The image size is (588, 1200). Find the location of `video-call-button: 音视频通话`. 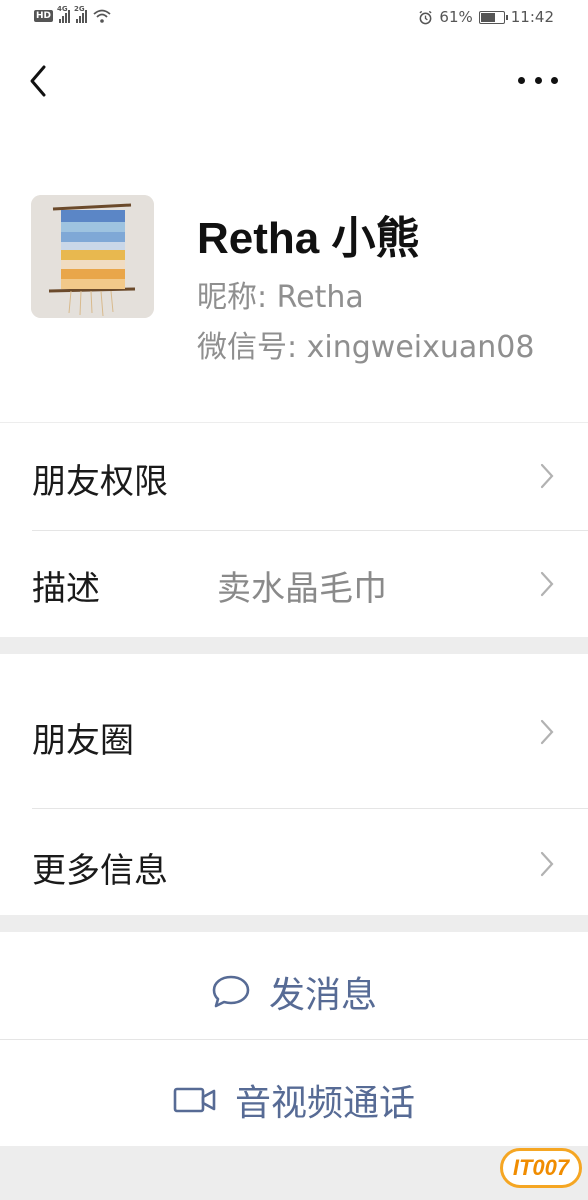

video-call-button: 音视频通话 is located at coordinates (294, 1093).